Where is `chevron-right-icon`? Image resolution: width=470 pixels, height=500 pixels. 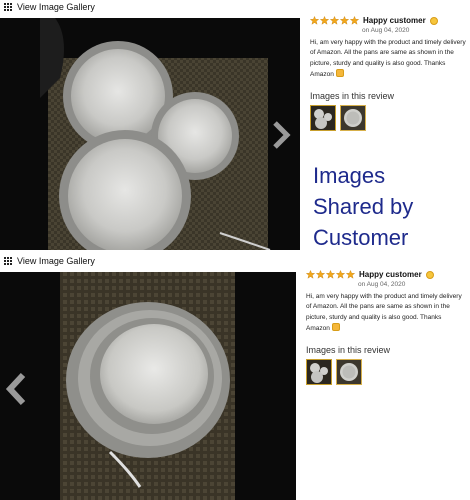
chevron-right-icon is located at coordinates (282, 135).